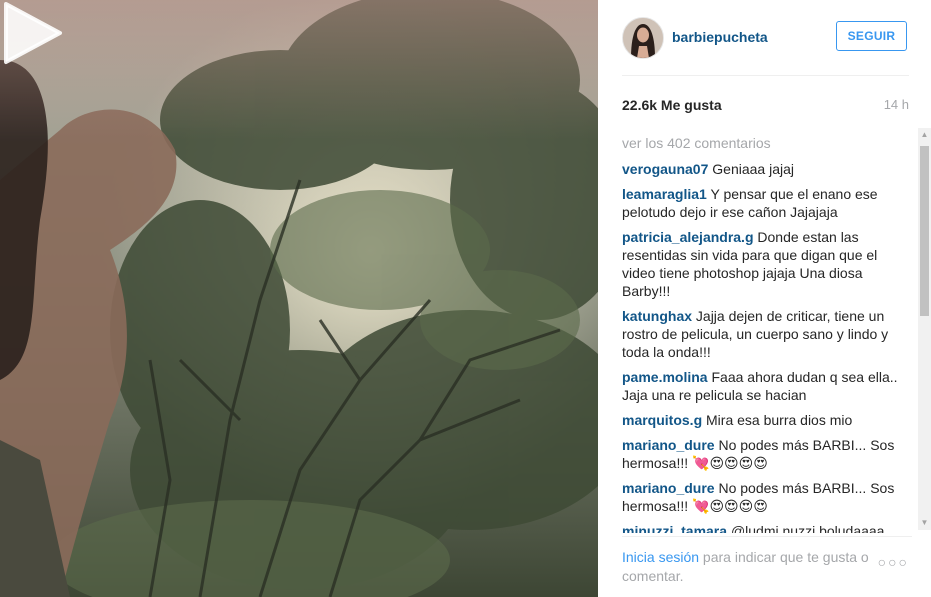 This screenshot has height=597, width=931. I want to click on load-more-comments-link: ver los 402 comentarios, so click(766, 143).